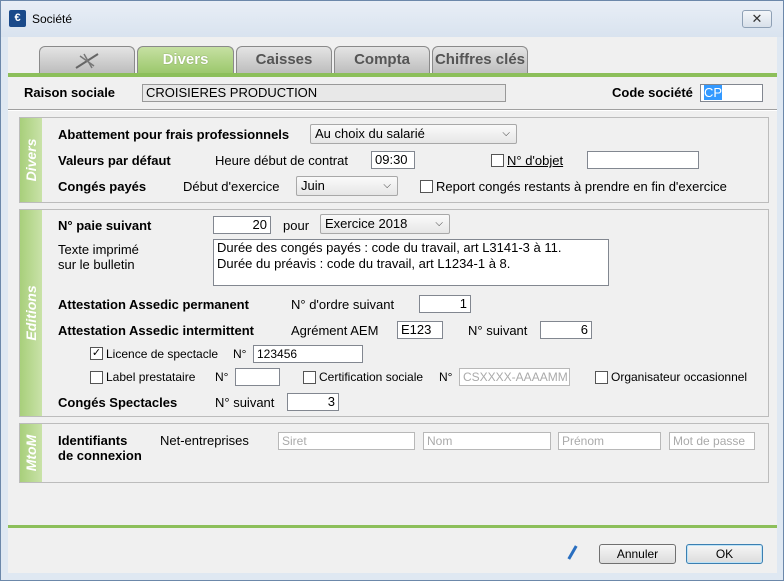  Describe the element at coordinates (392, 75) in the screenshot. I see `tab-underline` at that location.